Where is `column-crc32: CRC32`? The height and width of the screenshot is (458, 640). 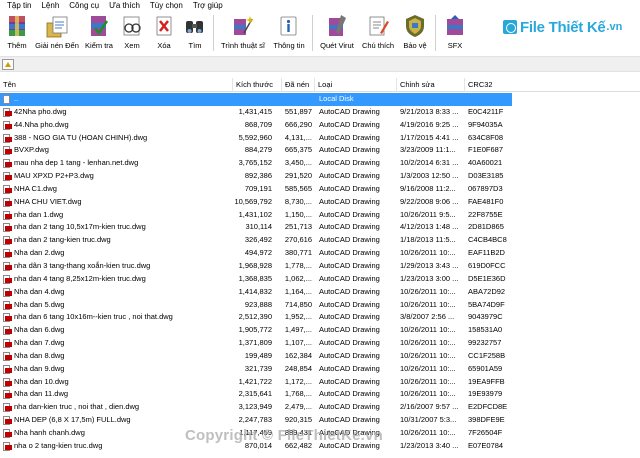
column-crc32: CRC32 is located at coordinates (488, 85).